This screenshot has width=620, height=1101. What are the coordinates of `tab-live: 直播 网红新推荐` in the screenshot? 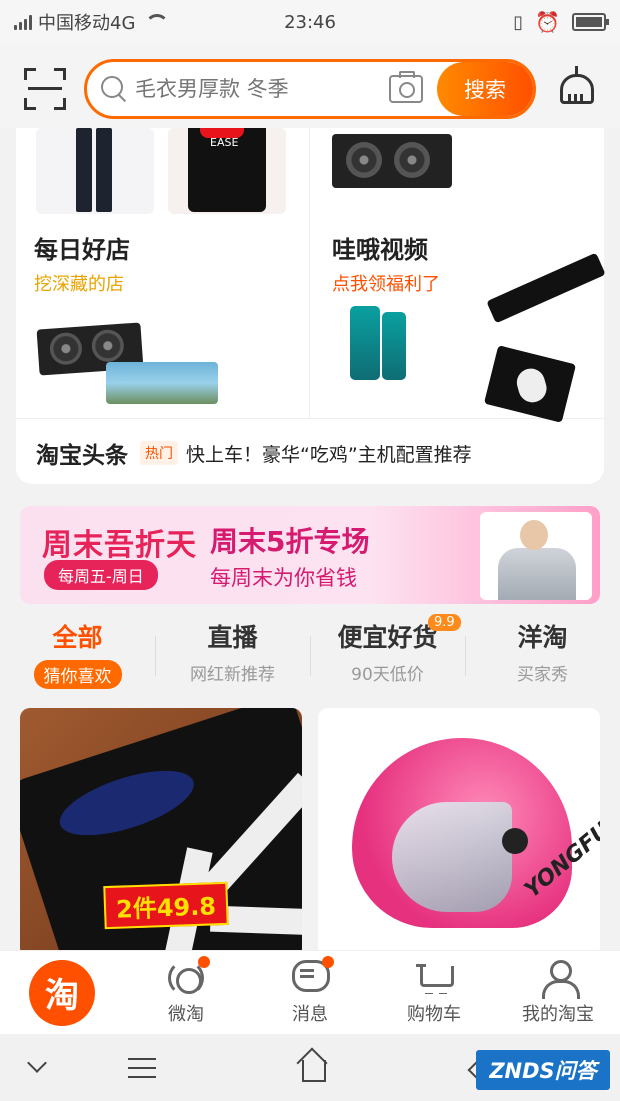 It's located at (232, 657).